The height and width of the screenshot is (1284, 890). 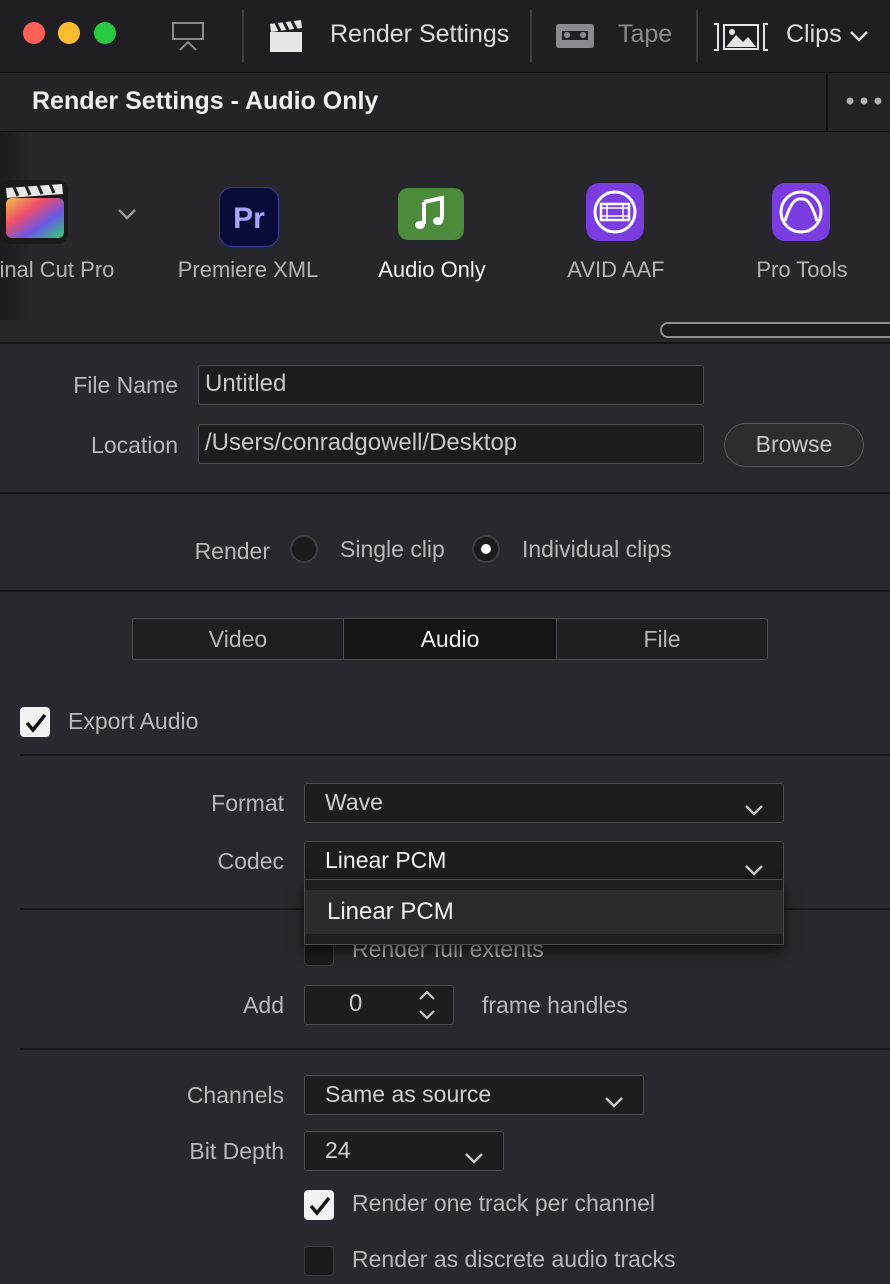 I want to click on format-select: Wave, so click(x=544, y=803).